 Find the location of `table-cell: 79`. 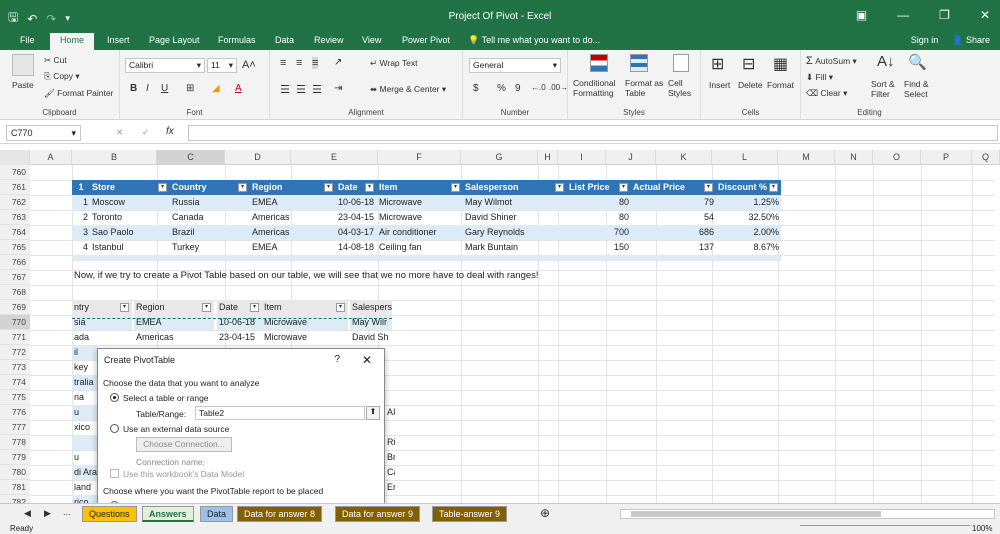

table-cell: 79 is located at coordinates (673, 202).